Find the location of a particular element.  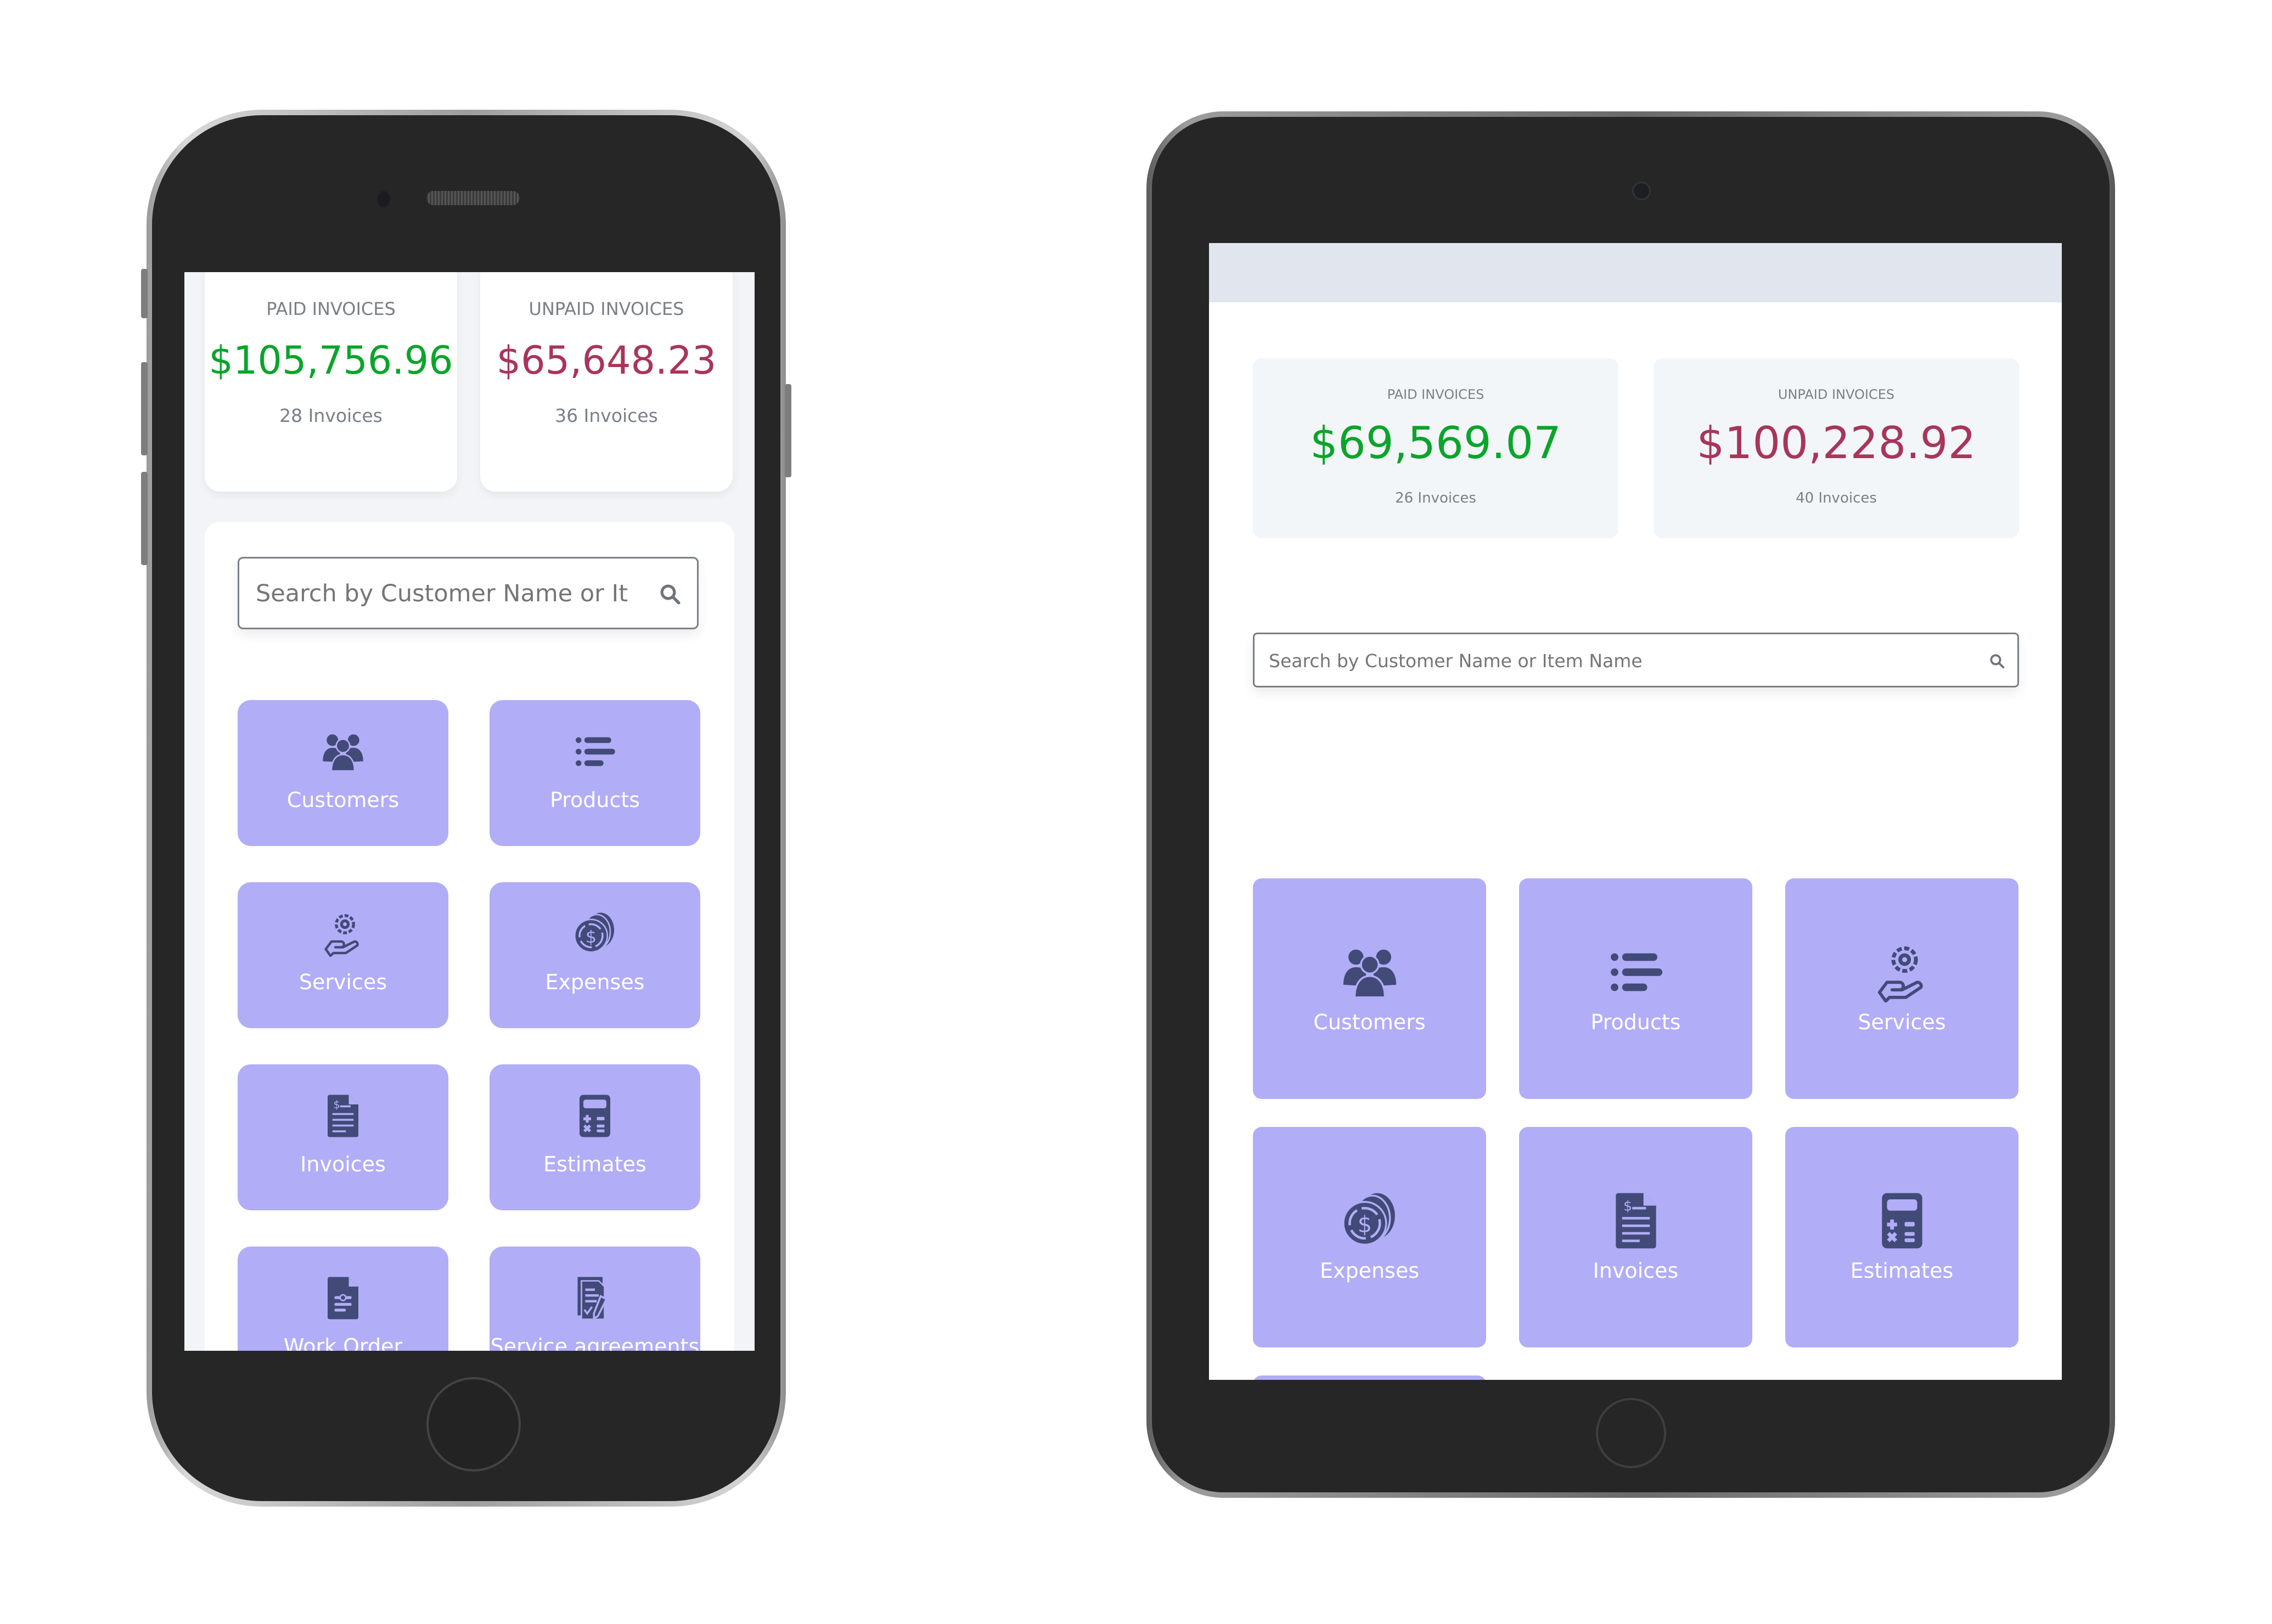

top-bar is located at coordinates (1635, 272).